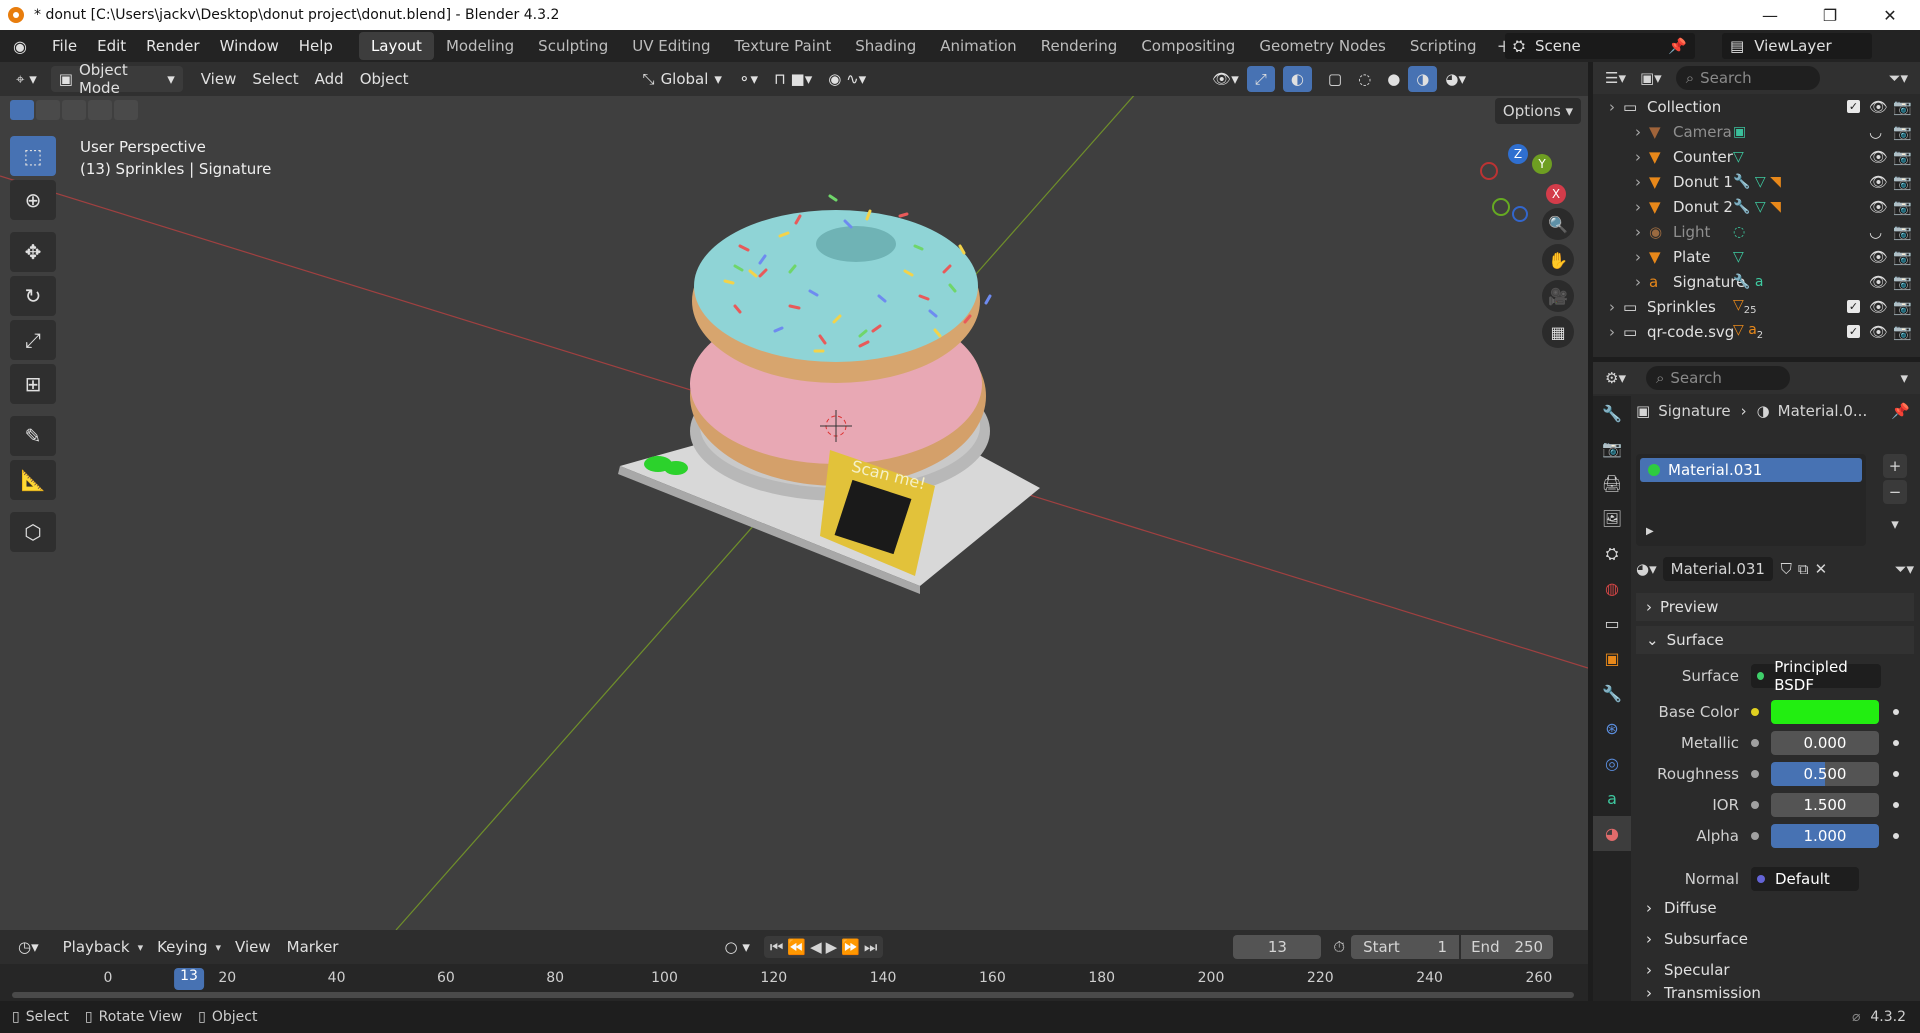  What do you see at coordinates (1651, 78) in the screenshot?
I see `display-mode-icon: ▣▾` at bounding box center [1651, 78].